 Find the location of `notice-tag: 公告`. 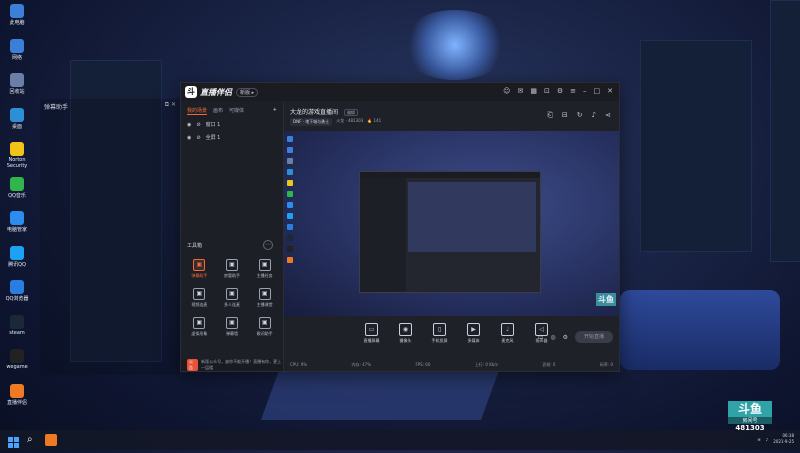

notice-tag: 公告 is located at coordinates (193, 365).